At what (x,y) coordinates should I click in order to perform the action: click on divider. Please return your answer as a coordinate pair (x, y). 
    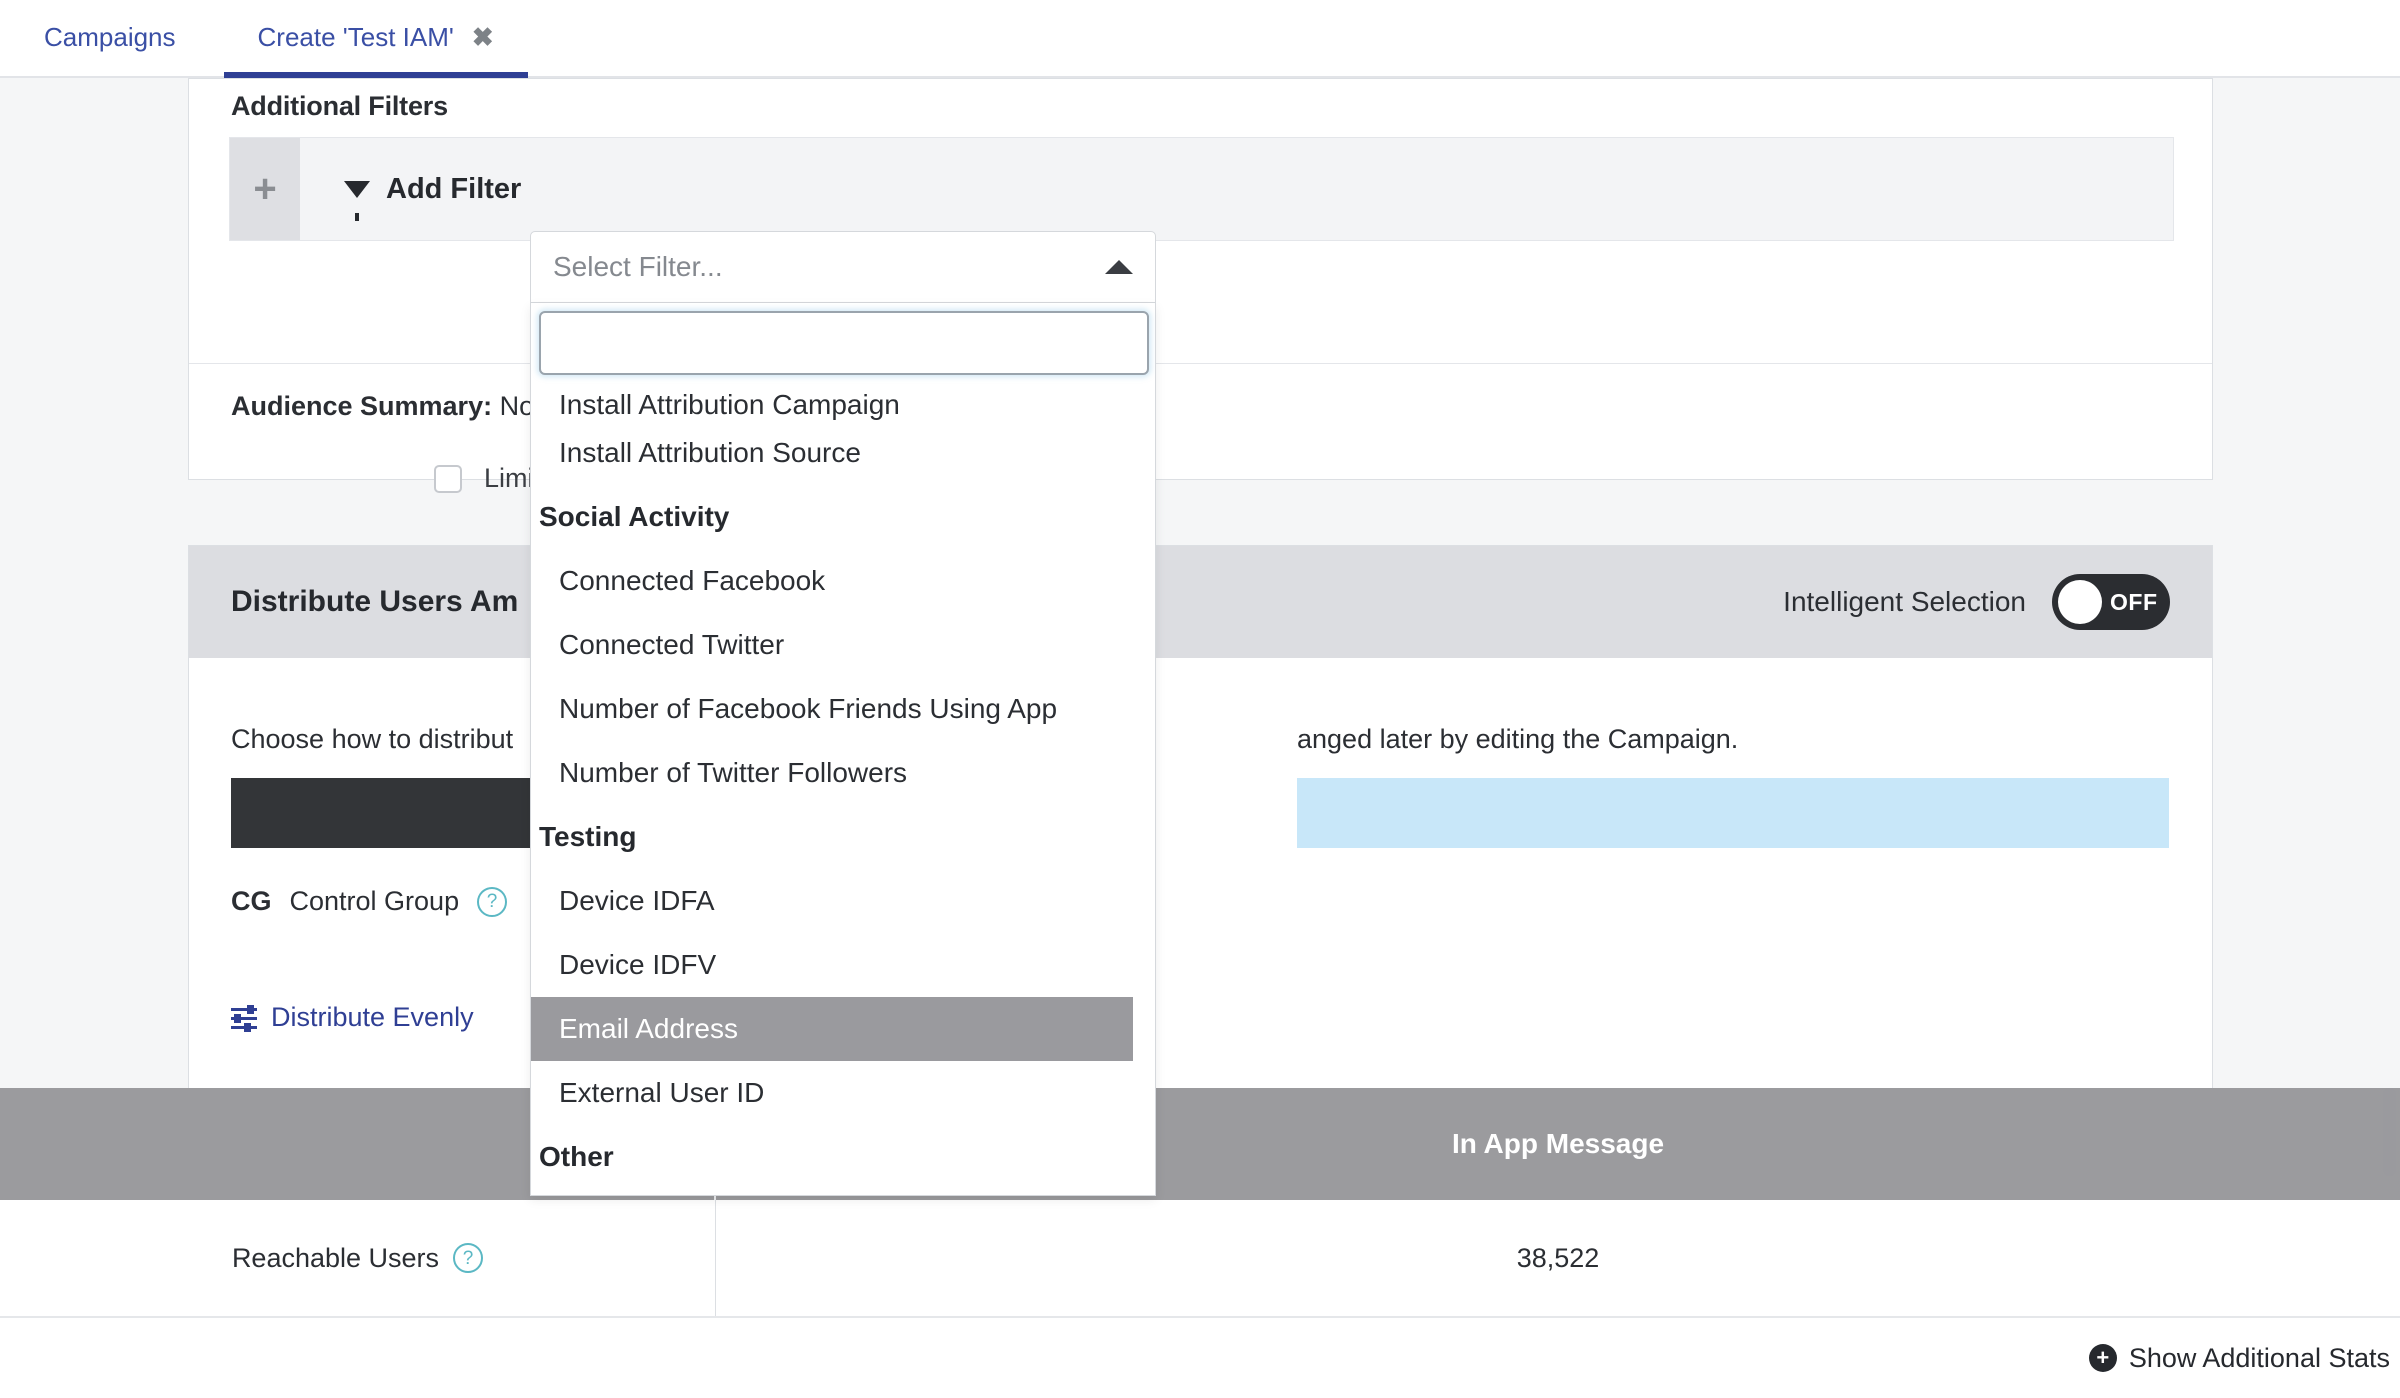
    Looking at the image, I should click on (1200, 363).